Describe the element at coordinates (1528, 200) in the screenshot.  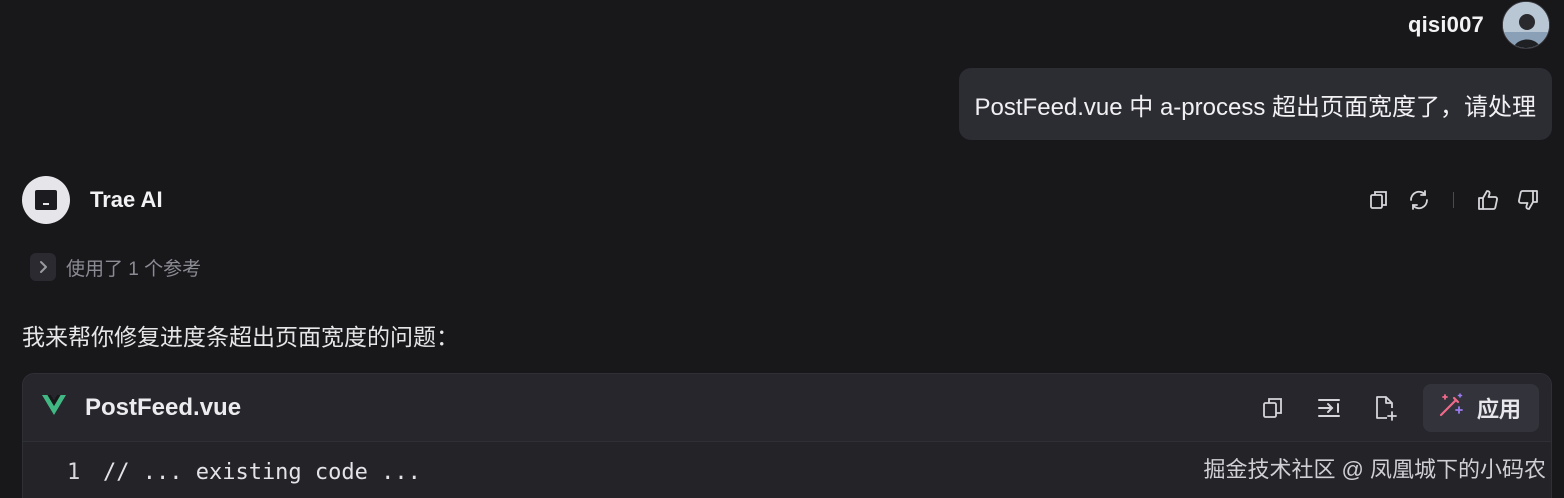
I see `thumbs-down-icon` at that location.